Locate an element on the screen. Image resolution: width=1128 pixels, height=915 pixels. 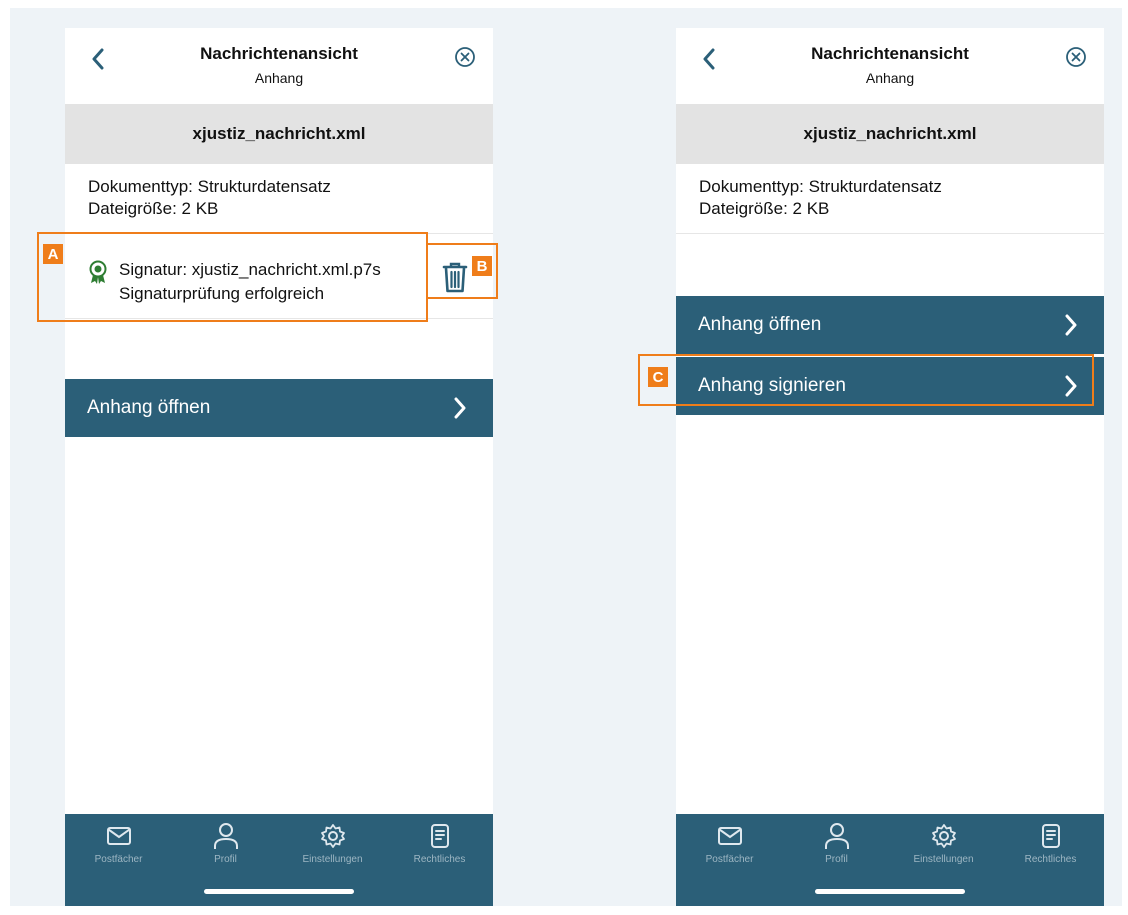
divider is located at coordinates (890, 233).